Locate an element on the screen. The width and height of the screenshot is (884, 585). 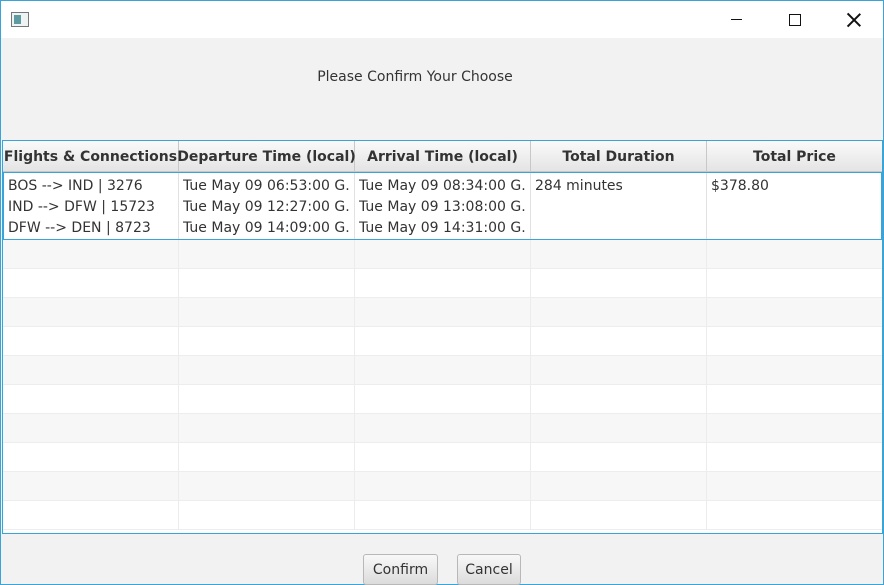
column-header-departure: Departure Time (local) is located at coordinates (266, 156).